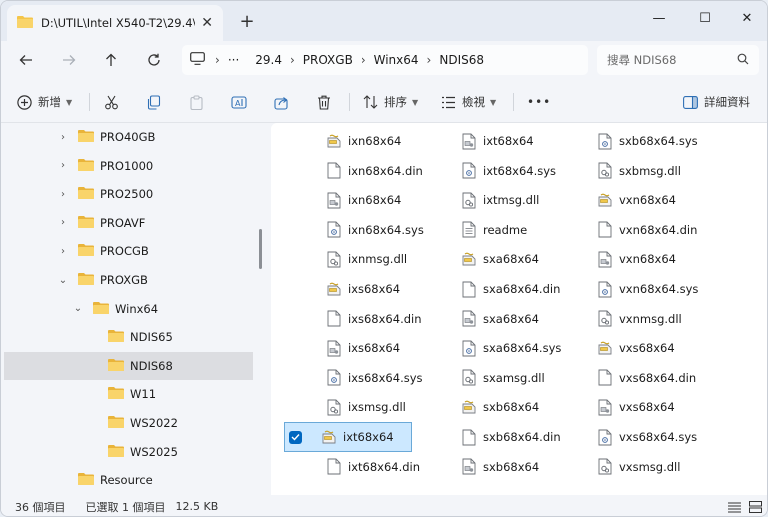 The height and width of the screenshot is (517, 768). What do you see at coordinates (374, 319) in the screenshot?
I see `file-item: ixs68x64.din` at bounding box center [374, 319].